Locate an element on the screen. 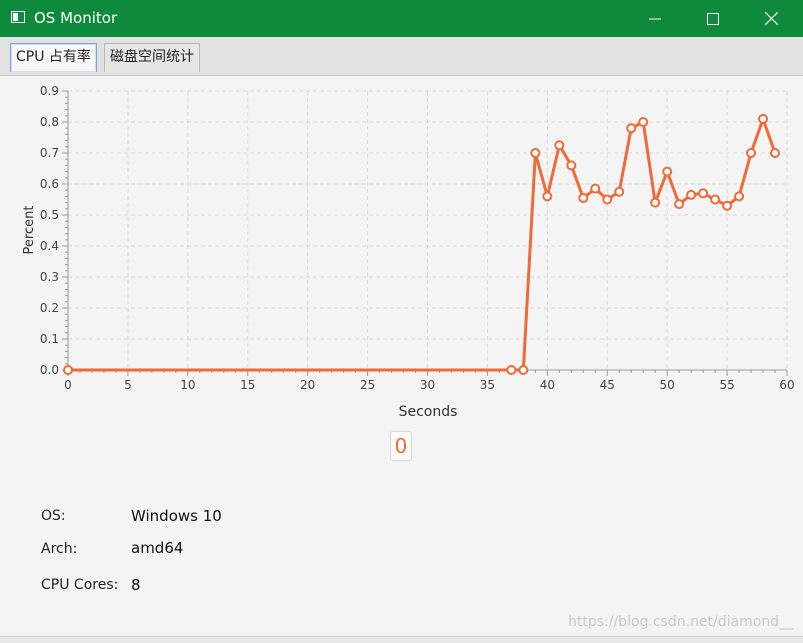  y-tick-label: 0.2 is located at coordinates (49, 308).